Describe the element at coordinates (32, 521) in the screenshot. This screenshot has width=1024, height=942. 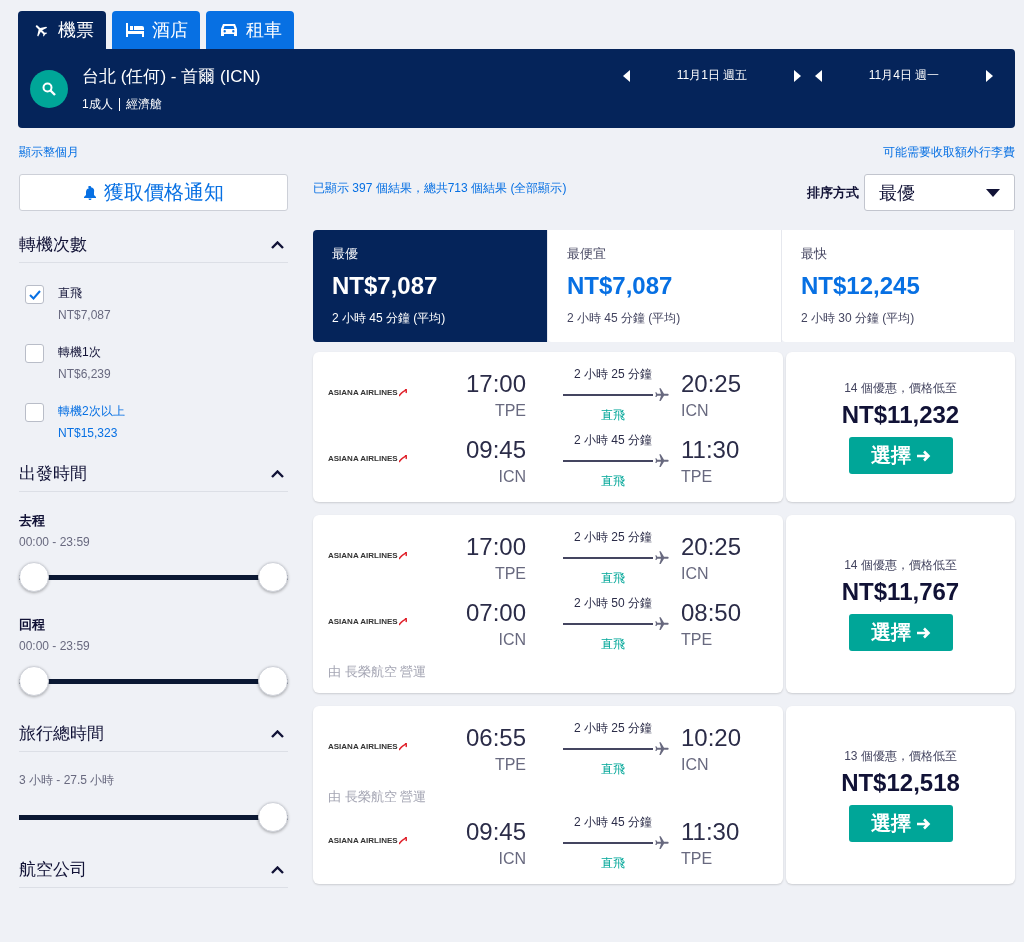
I see `slider-label: 去程` at that location.